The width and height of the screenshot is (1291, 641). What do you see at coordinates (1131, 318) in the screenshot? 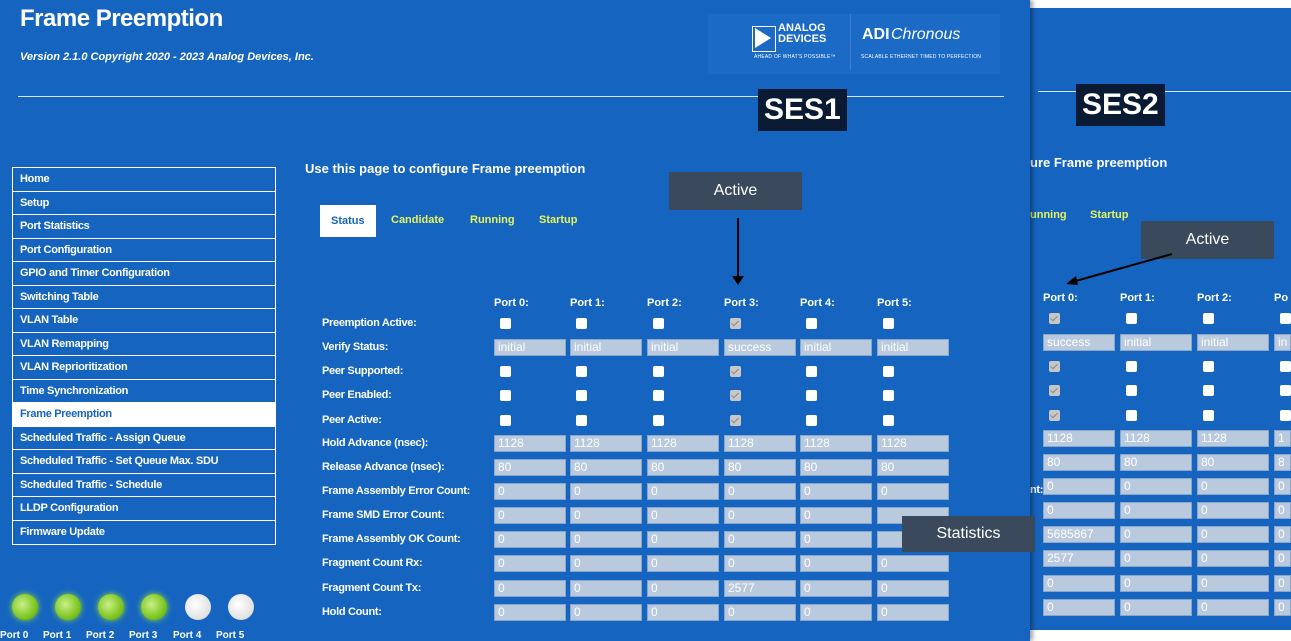
I see `ses2-preemption-active-port-1-checkbox` at bounding box center [1131, 318].